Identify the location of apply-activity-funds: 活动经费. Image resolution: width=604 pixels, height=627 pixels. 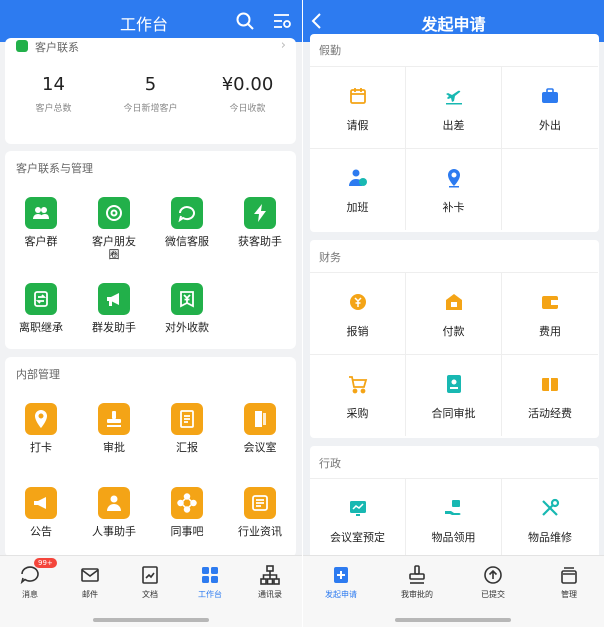
(550, 395).